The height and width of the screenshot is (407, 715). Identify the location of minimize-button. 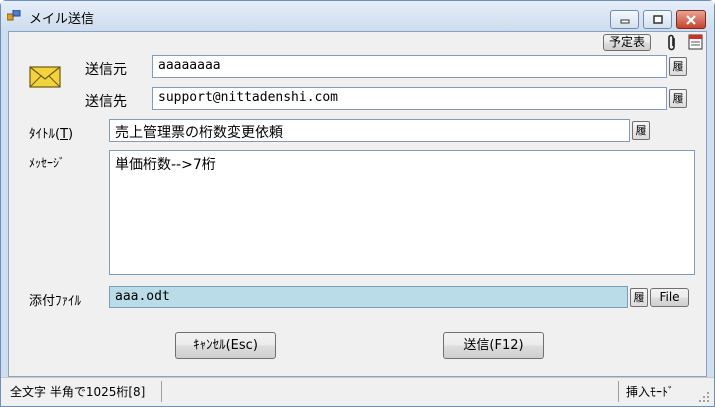
(624, 19).